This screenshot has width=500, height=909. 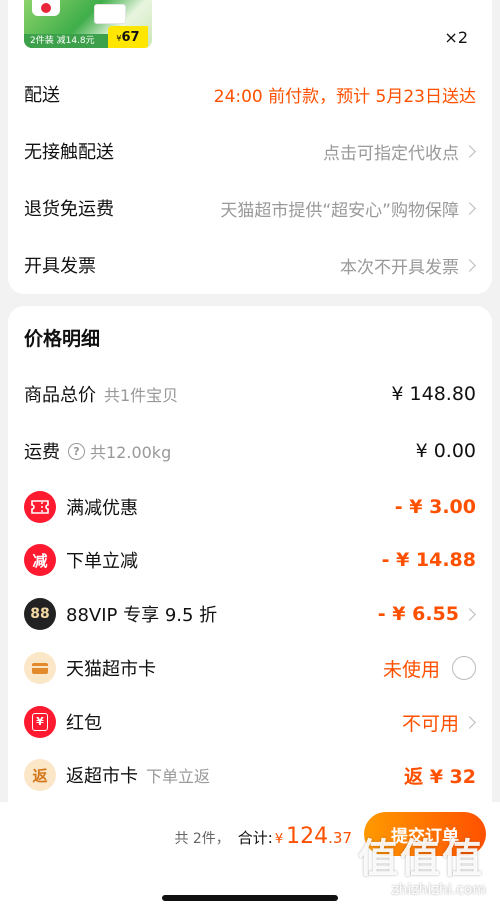 I want to click on full-reduction-value: - ¥ 3.00, so click(x=435, y=507).